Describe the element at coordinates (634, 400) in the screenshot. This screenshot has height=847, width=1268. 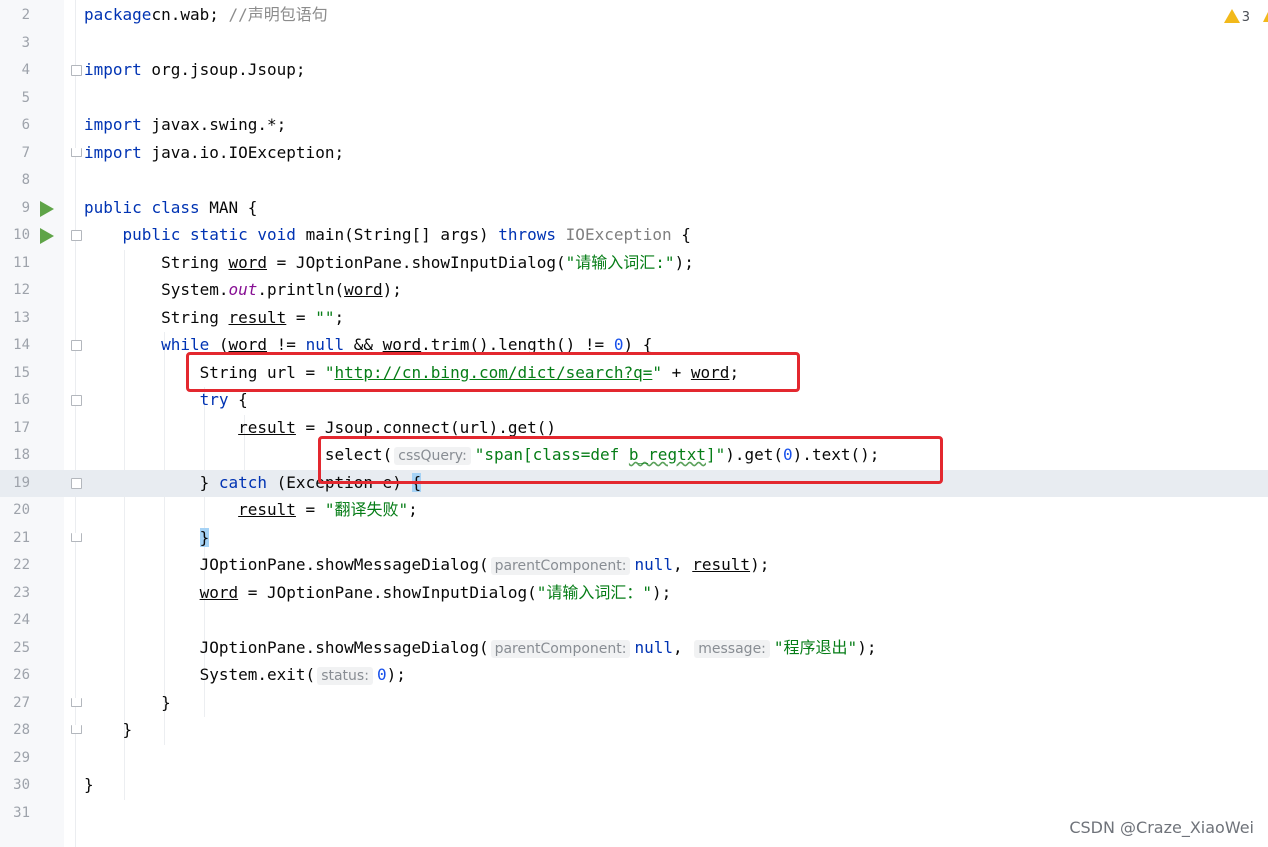
I see `code-line: 16 try {` at that location.